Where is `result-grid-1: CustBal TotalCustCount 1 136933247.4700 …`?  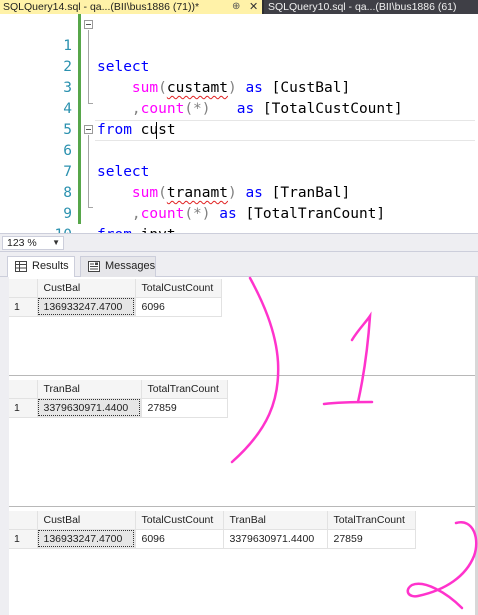 result-grid-1: CustBal TotalCustCount 1 136933247.4700 … is located at coordinates (115, 298).